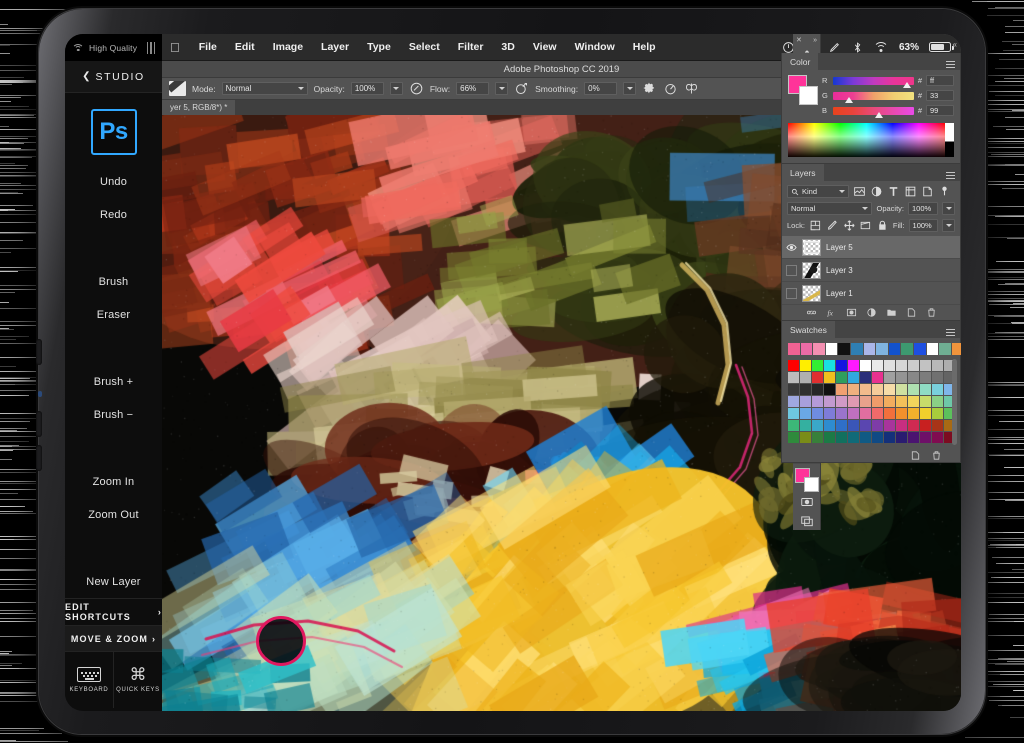 The width and height of the screenshot is (1024, 743). What do you see at coordinates (113, 414) in the screenshot?
I see `sidebar-item-brush-decrease: Brush −` at bounding box center [113, 414].